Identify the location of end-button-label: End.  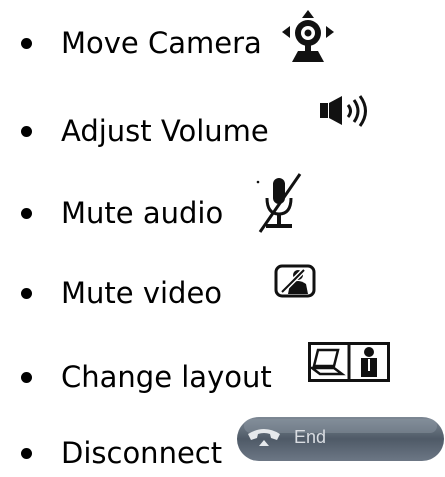
(310, 437).